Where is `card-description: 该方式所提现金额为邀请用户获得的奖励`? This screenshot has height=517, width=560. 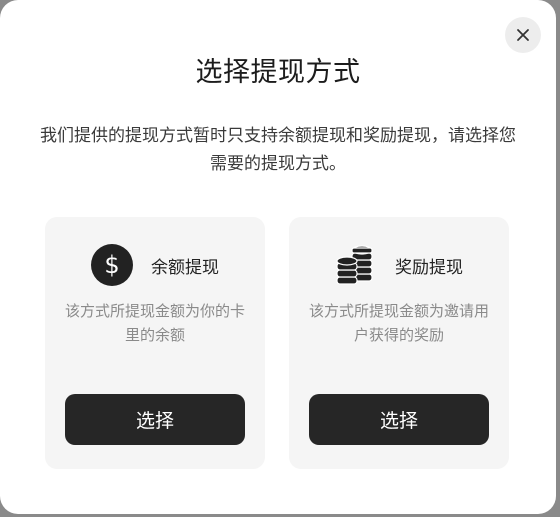
card-description: 该方式所提现金额为邀请用户获得的奖励 is located at coordinates (398, 323).